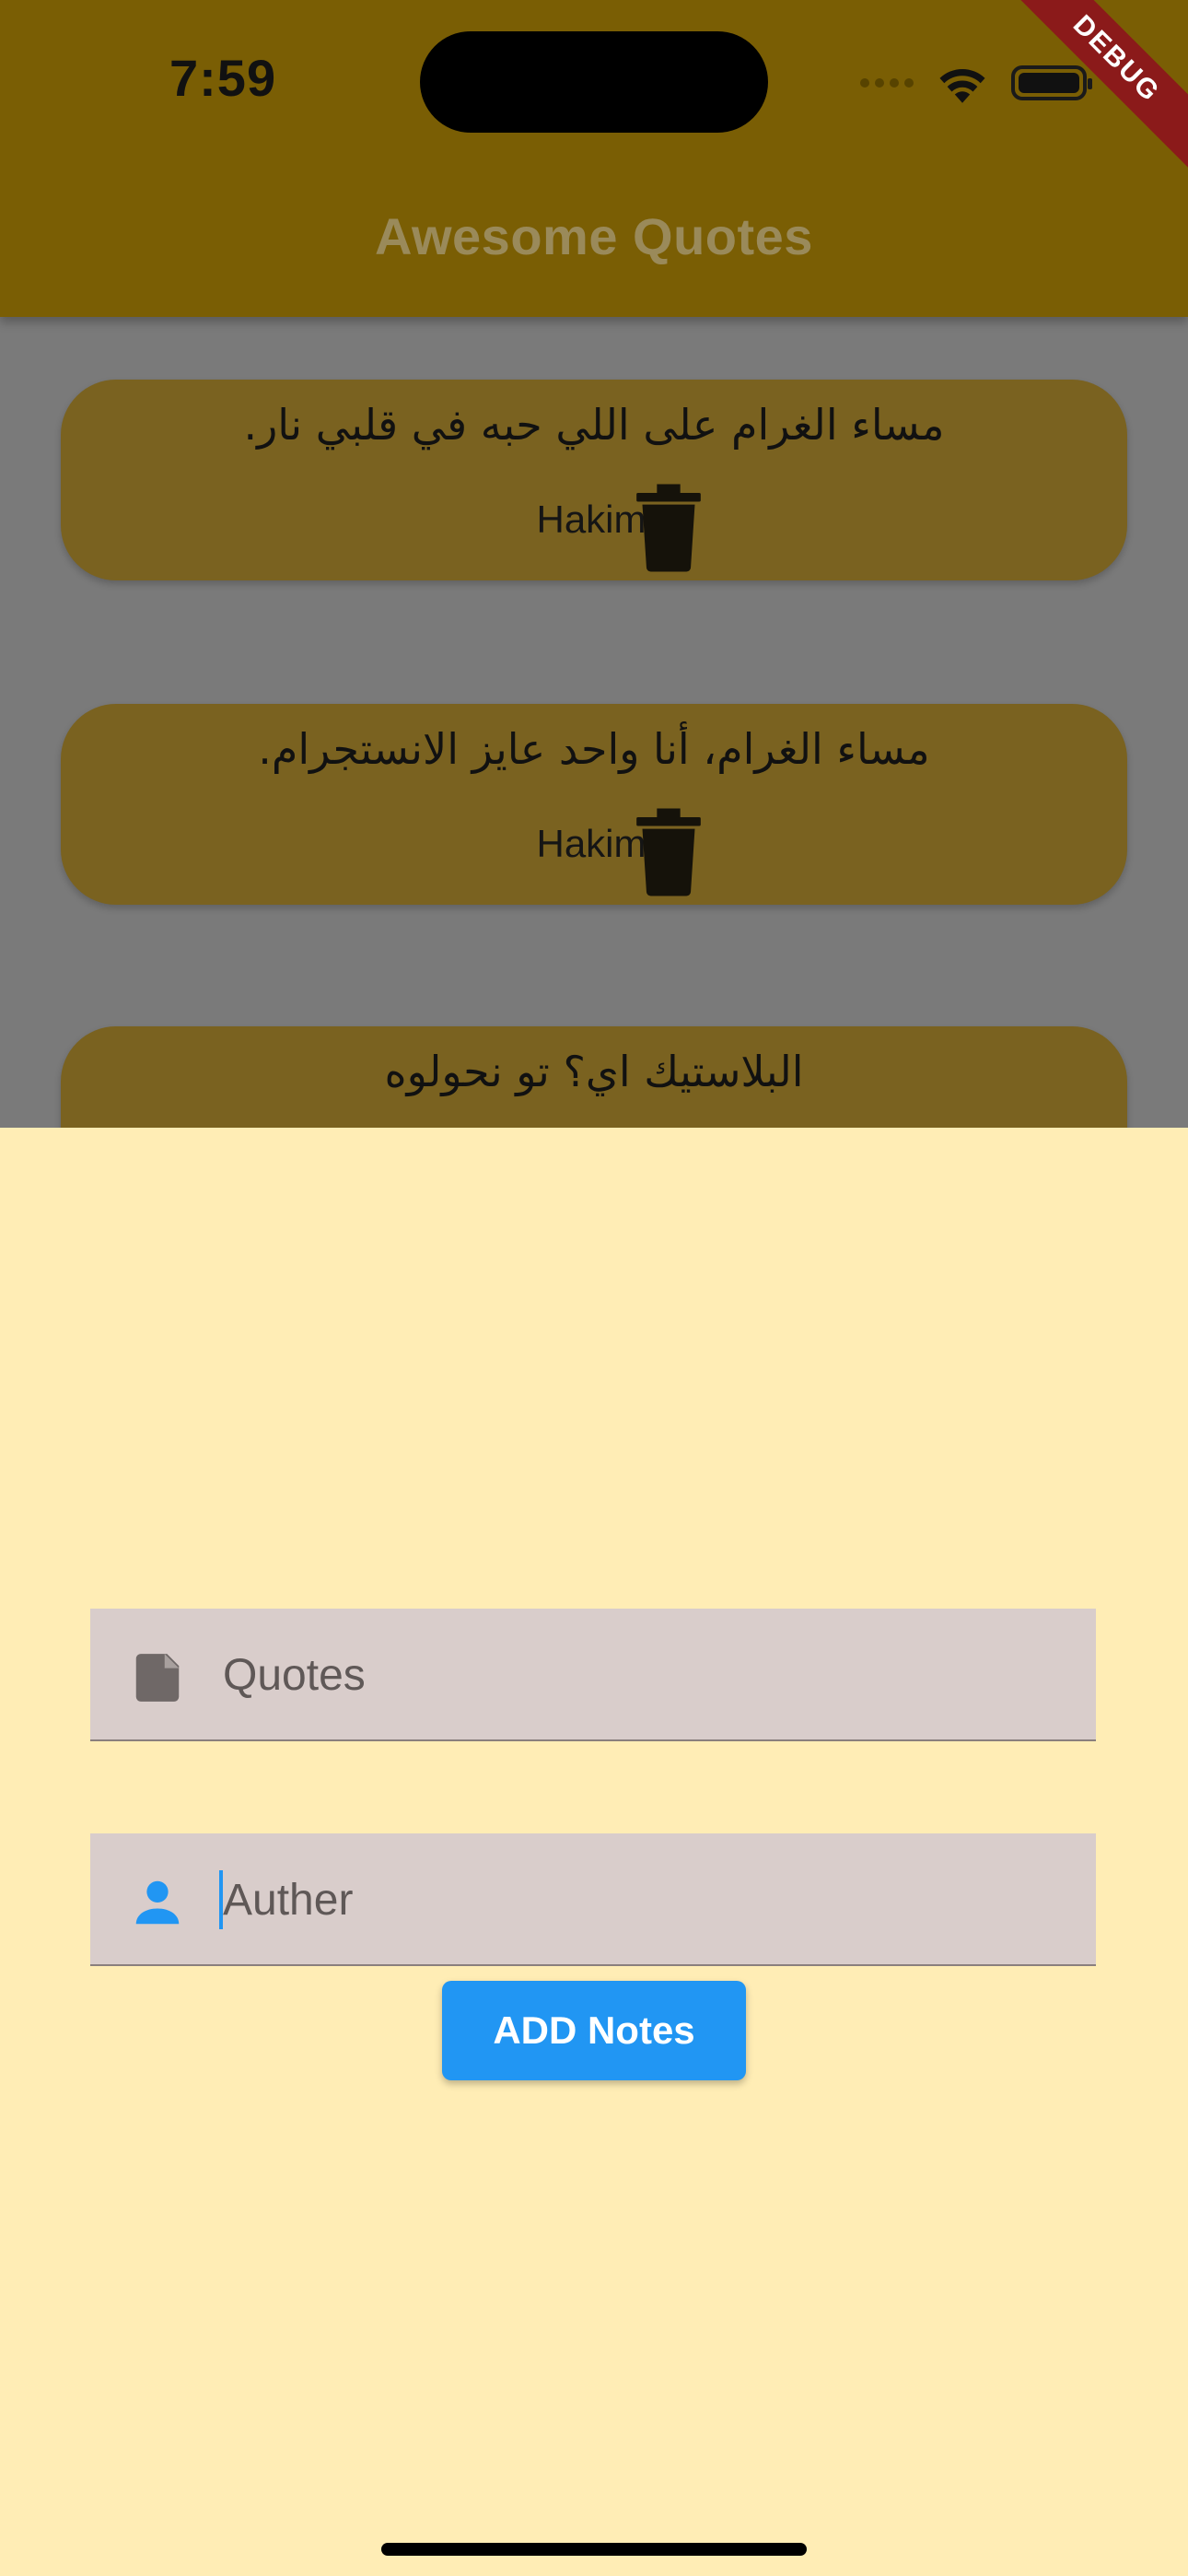 Image resolution: width=1188 pixels, height=2576 pixels. I want to click on note-icon, so click(157, 1677).